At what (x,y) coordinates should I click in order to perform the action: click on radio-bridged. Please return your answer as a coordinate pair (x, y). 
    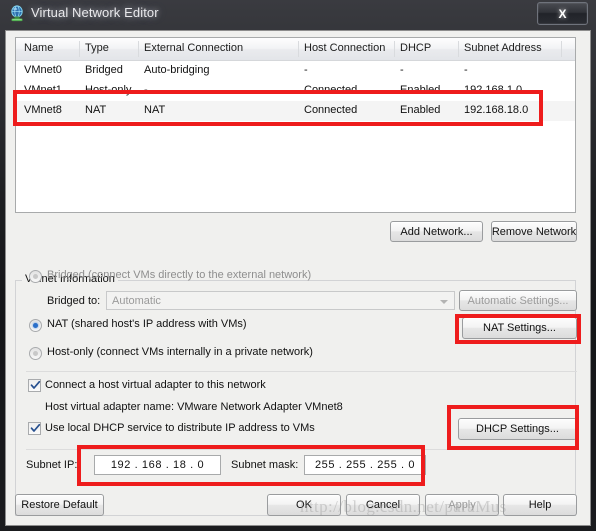
    Looking at the image, I should click on (35, 276).